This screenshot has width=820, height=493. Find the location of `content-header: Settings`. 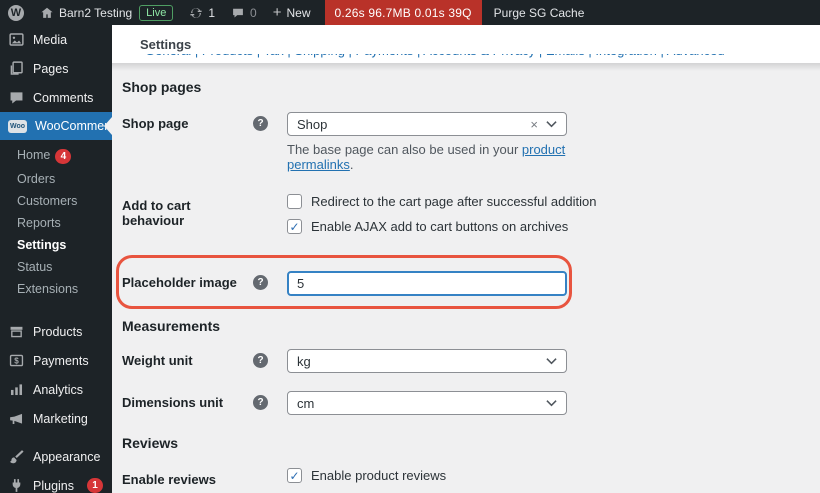

content-header: Settings is located at coordinates (466, 39).